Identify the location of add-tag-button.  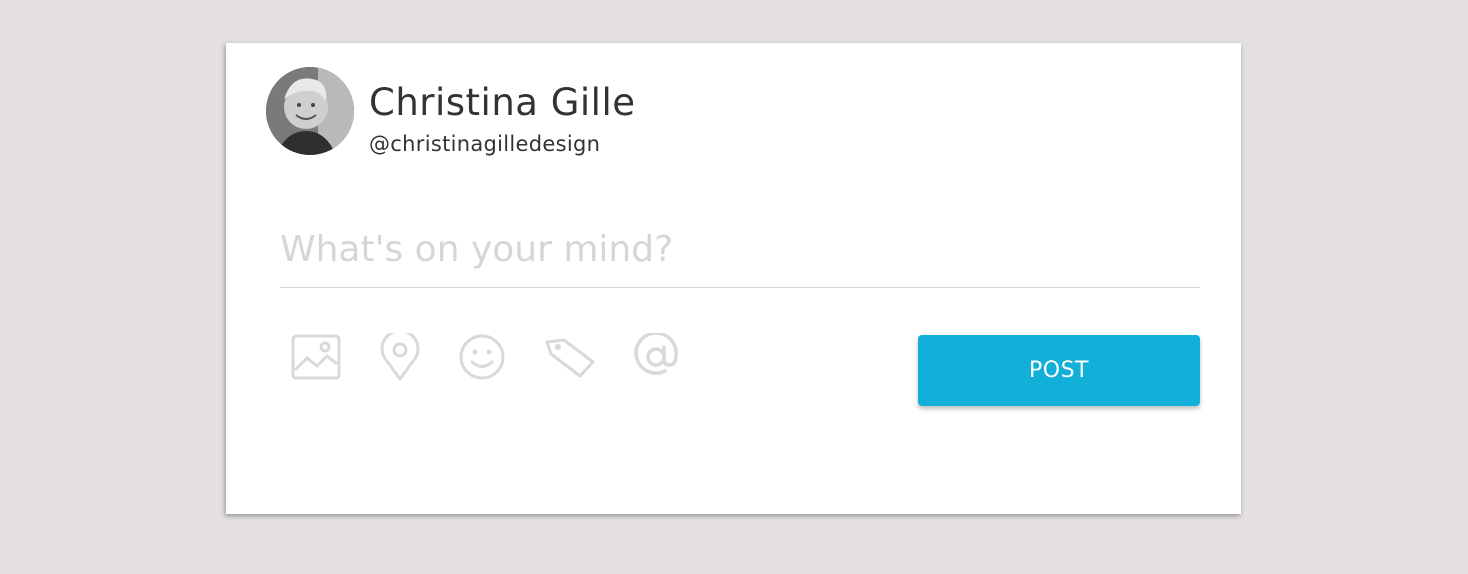
(570, 357).